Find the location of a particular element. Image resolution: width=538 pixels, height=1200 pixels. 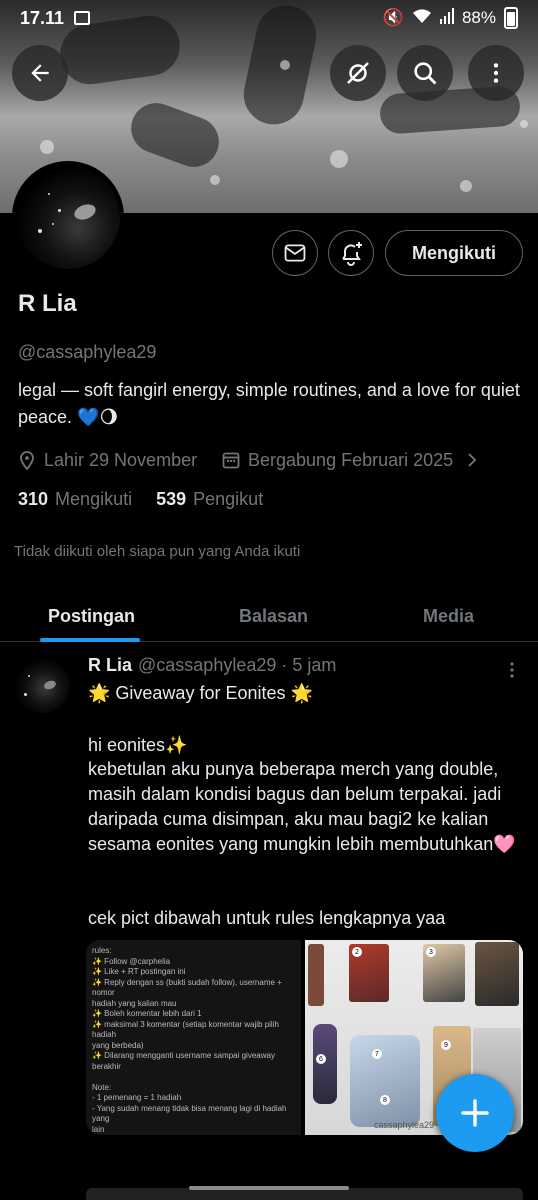

status-bar: 17.11 🔇 88% is located at coordinates (269, 18).